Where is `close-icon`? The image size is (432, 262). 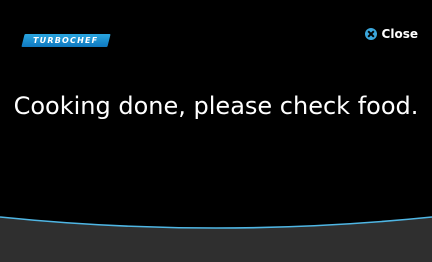 close-icon is located at coordinates (370, 34).